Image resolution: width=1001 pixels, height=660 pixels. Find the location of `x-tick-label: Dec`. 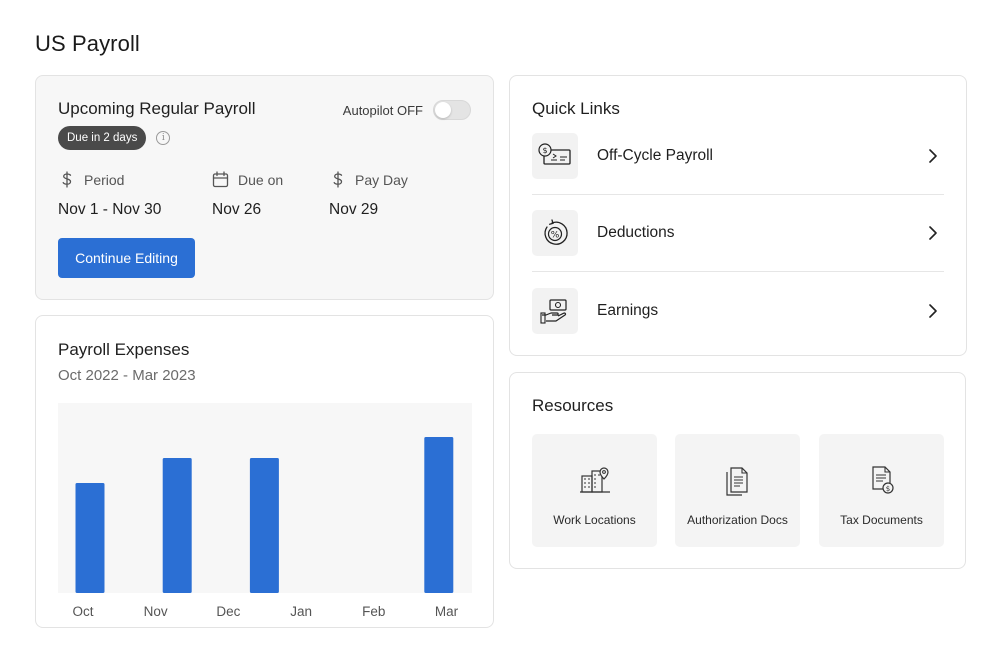

x-tick-label: Dec is located at coordinates (228, 611).